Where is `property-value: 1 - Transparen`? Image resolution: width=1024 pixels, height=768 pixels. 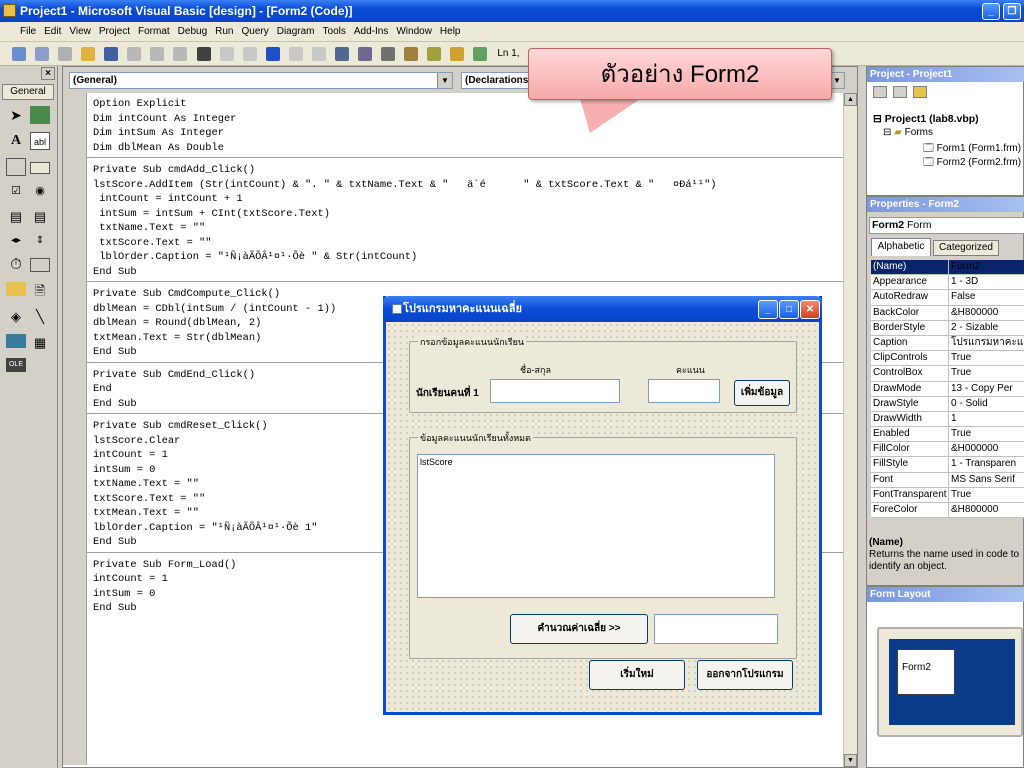 property-value: 1 - Transparen is located at coordinates (986, 464).